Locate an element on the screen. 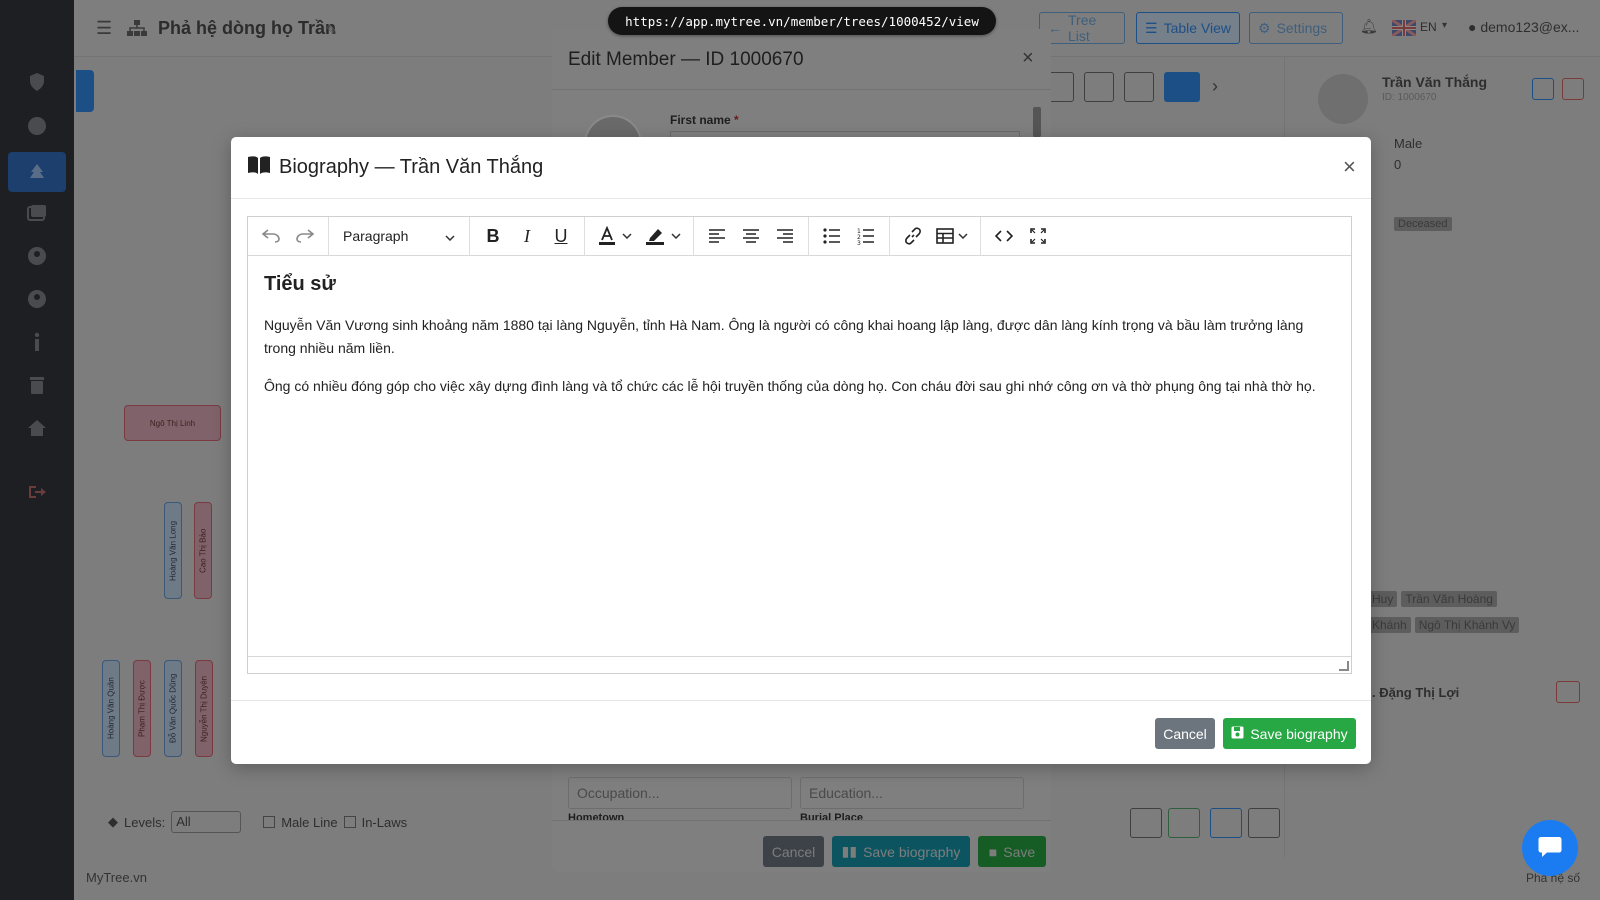 Image resolution: width=1600 pixels, height=900 pixels. tree-node: Hoàng Văn Quân is located at coordinates (111, 708).